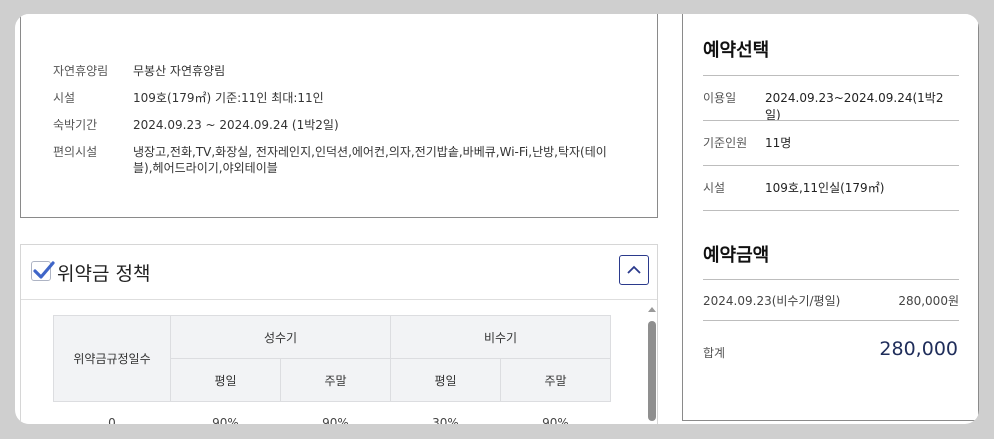 The width and height of the screenshot is (994, 439). Describe the element at coordinates (652, 371) in the screenshot. I see `scroll-thumb` at that location.